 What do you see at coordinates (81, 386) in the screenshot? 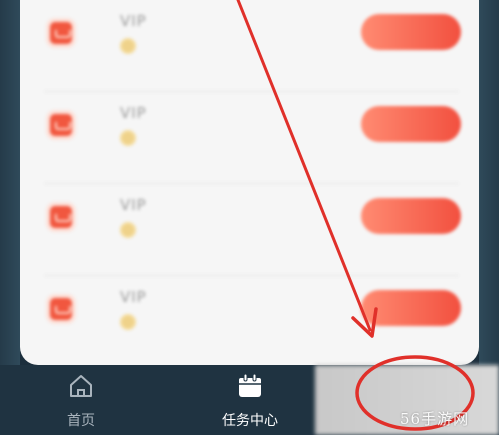
I see `home-icon` at bounding box center [81, 386].